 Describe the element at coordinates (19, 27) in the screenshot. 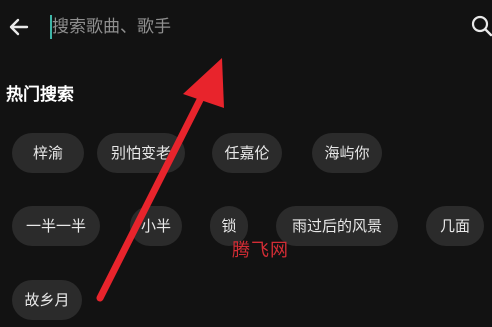

I see `back-arrow-icon` at that location.